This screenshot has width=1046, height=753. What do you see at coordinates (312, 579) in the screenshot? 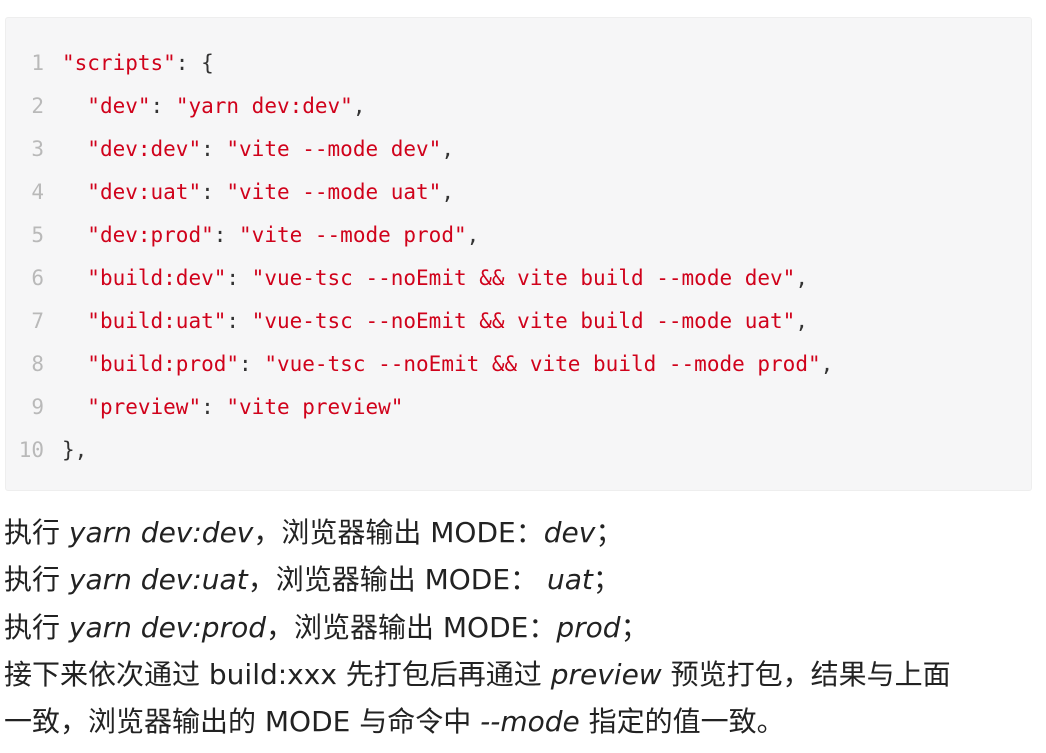
I see `paragraph-dev-uat: 执行 yarn dev:uat，浏览器输出 MODE： uat；` at bounding box center [312, 579].